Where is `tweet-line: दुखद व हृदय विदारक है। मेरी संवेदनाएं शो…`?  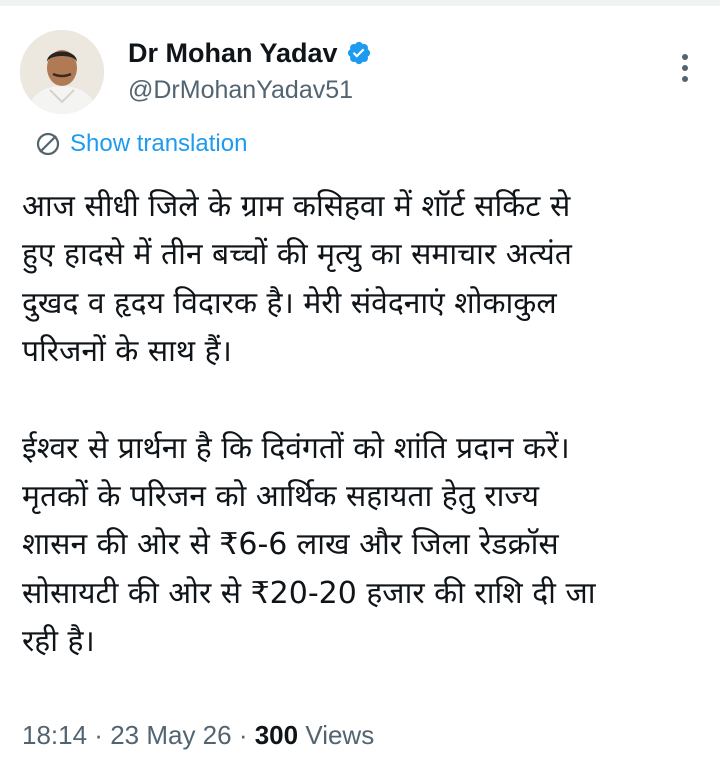
tweet-line: दुखद व हृदय विदारक है। मेरी संवेदनाएं शो… is located at coordinates (289, 303).